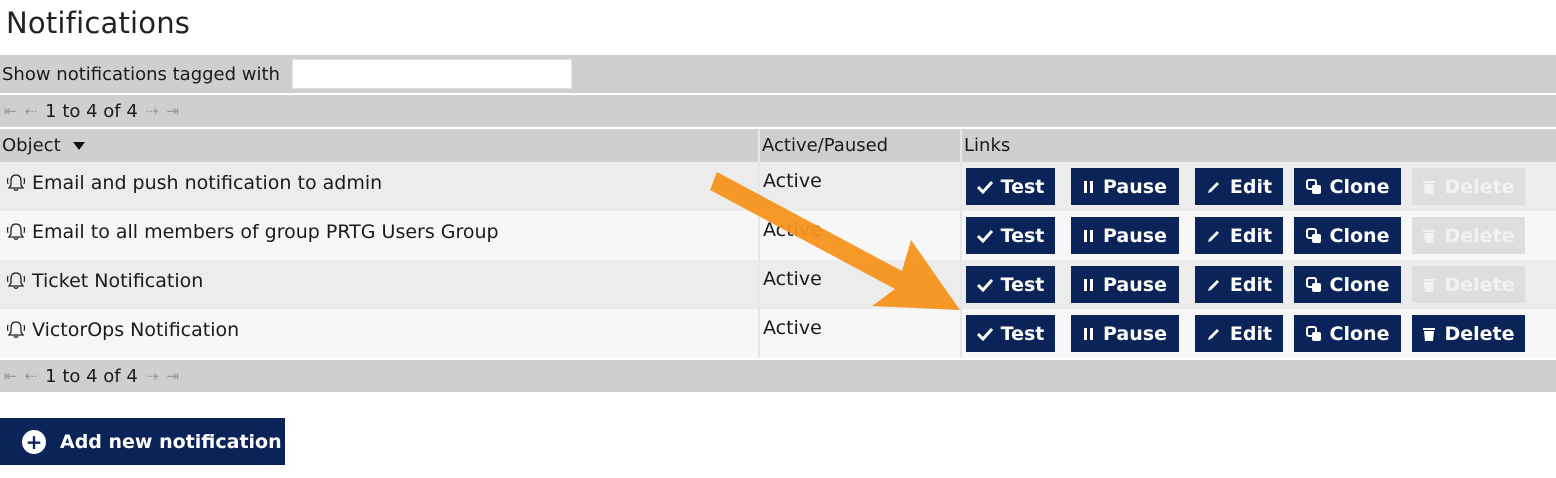 The height and width of the screenshot is (478, 1556). Describe the element at coordinates (759, 243) in the screenshot. I see `column-divider` at that location.